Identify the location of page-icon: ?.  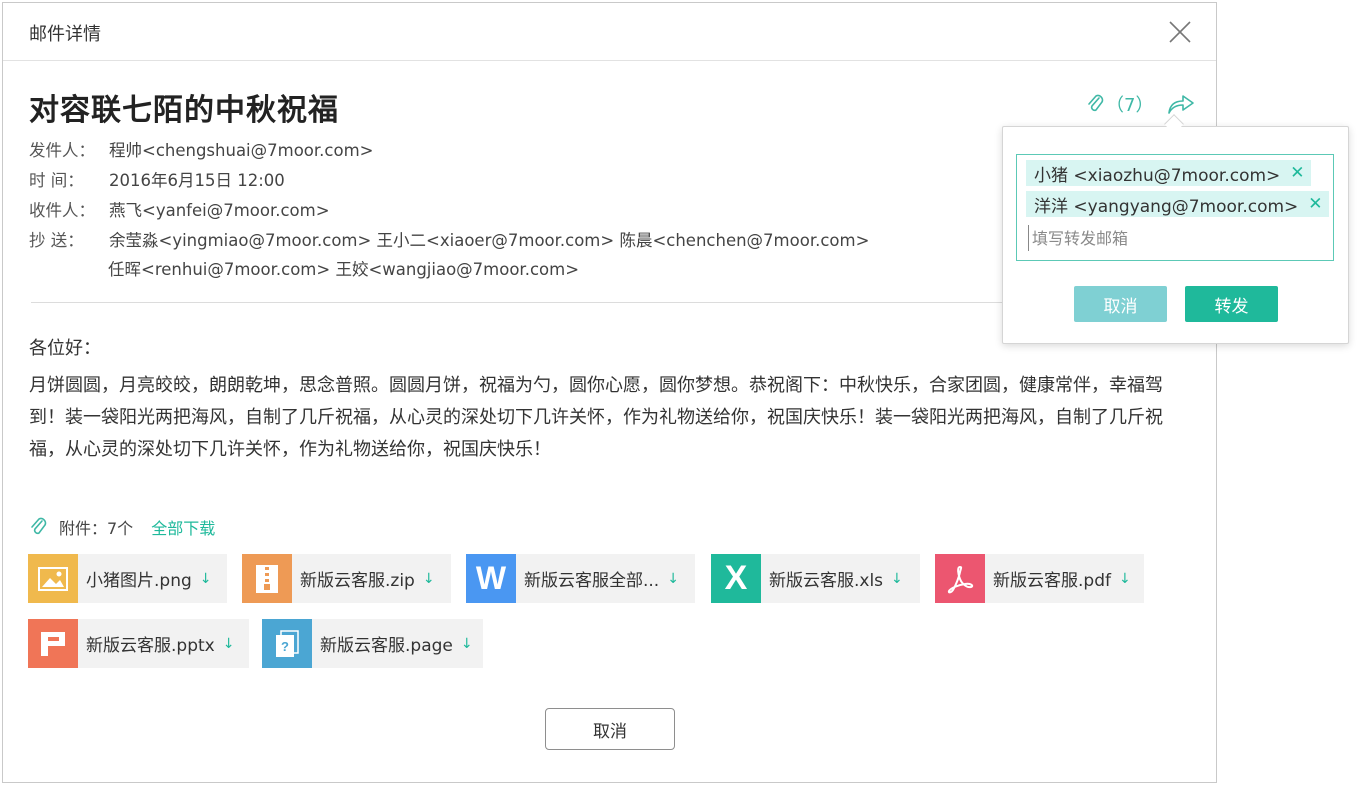
(287, 643).